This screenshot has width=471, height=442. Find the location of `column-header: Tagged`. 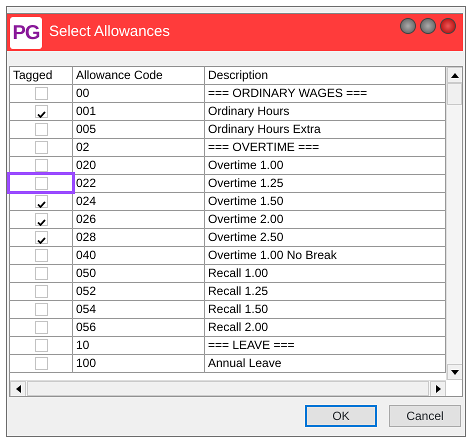

column-header: Tagged is located at coordinates (41, 75).